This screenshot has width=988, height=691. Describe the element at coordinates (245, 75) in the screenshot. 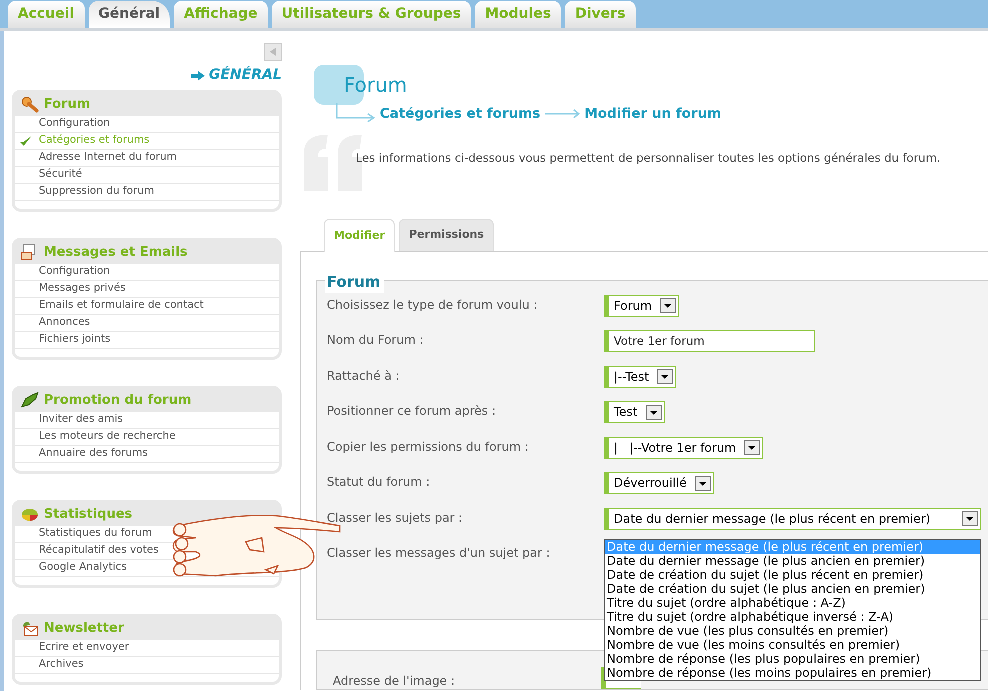

I see `section-heading: GÉNÉRAL` at that location.